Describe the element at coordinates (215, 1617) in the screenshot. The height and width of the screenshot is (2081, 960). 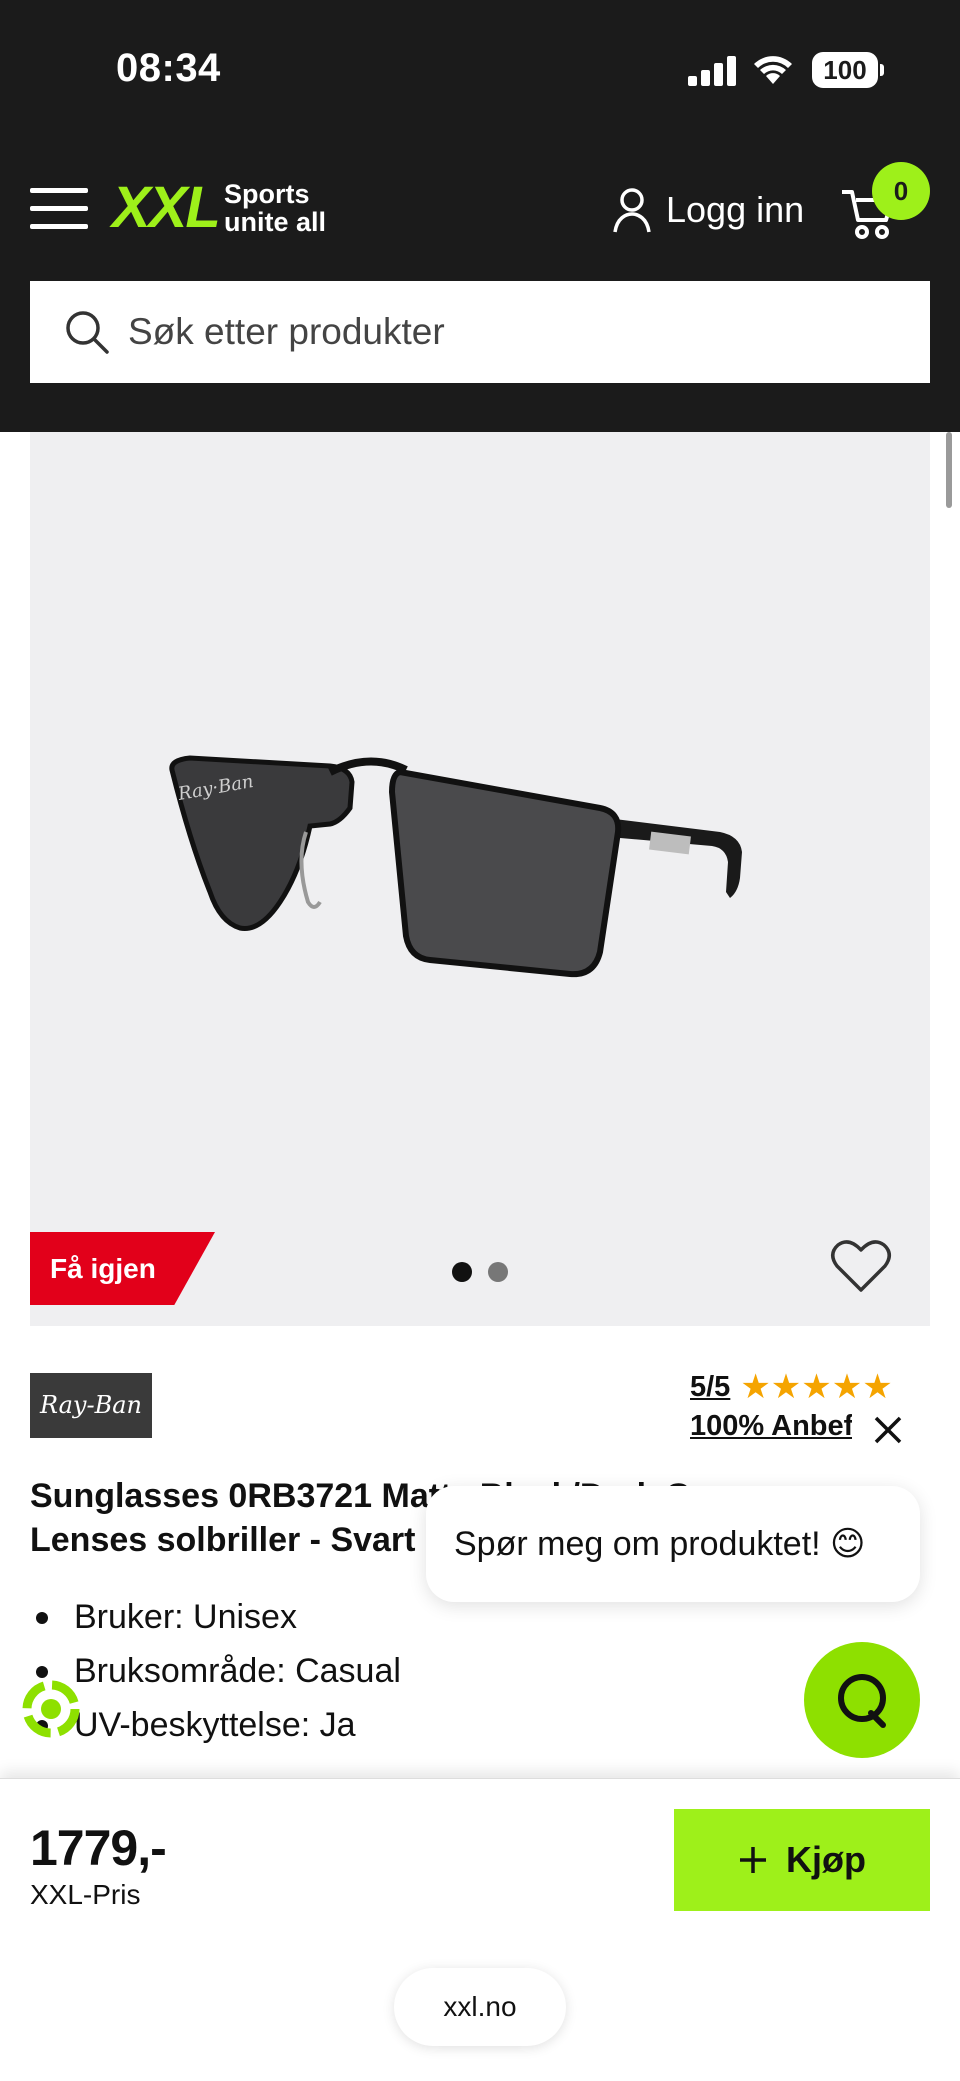
I see `feature-item: Bruker: Unisex` at that location.